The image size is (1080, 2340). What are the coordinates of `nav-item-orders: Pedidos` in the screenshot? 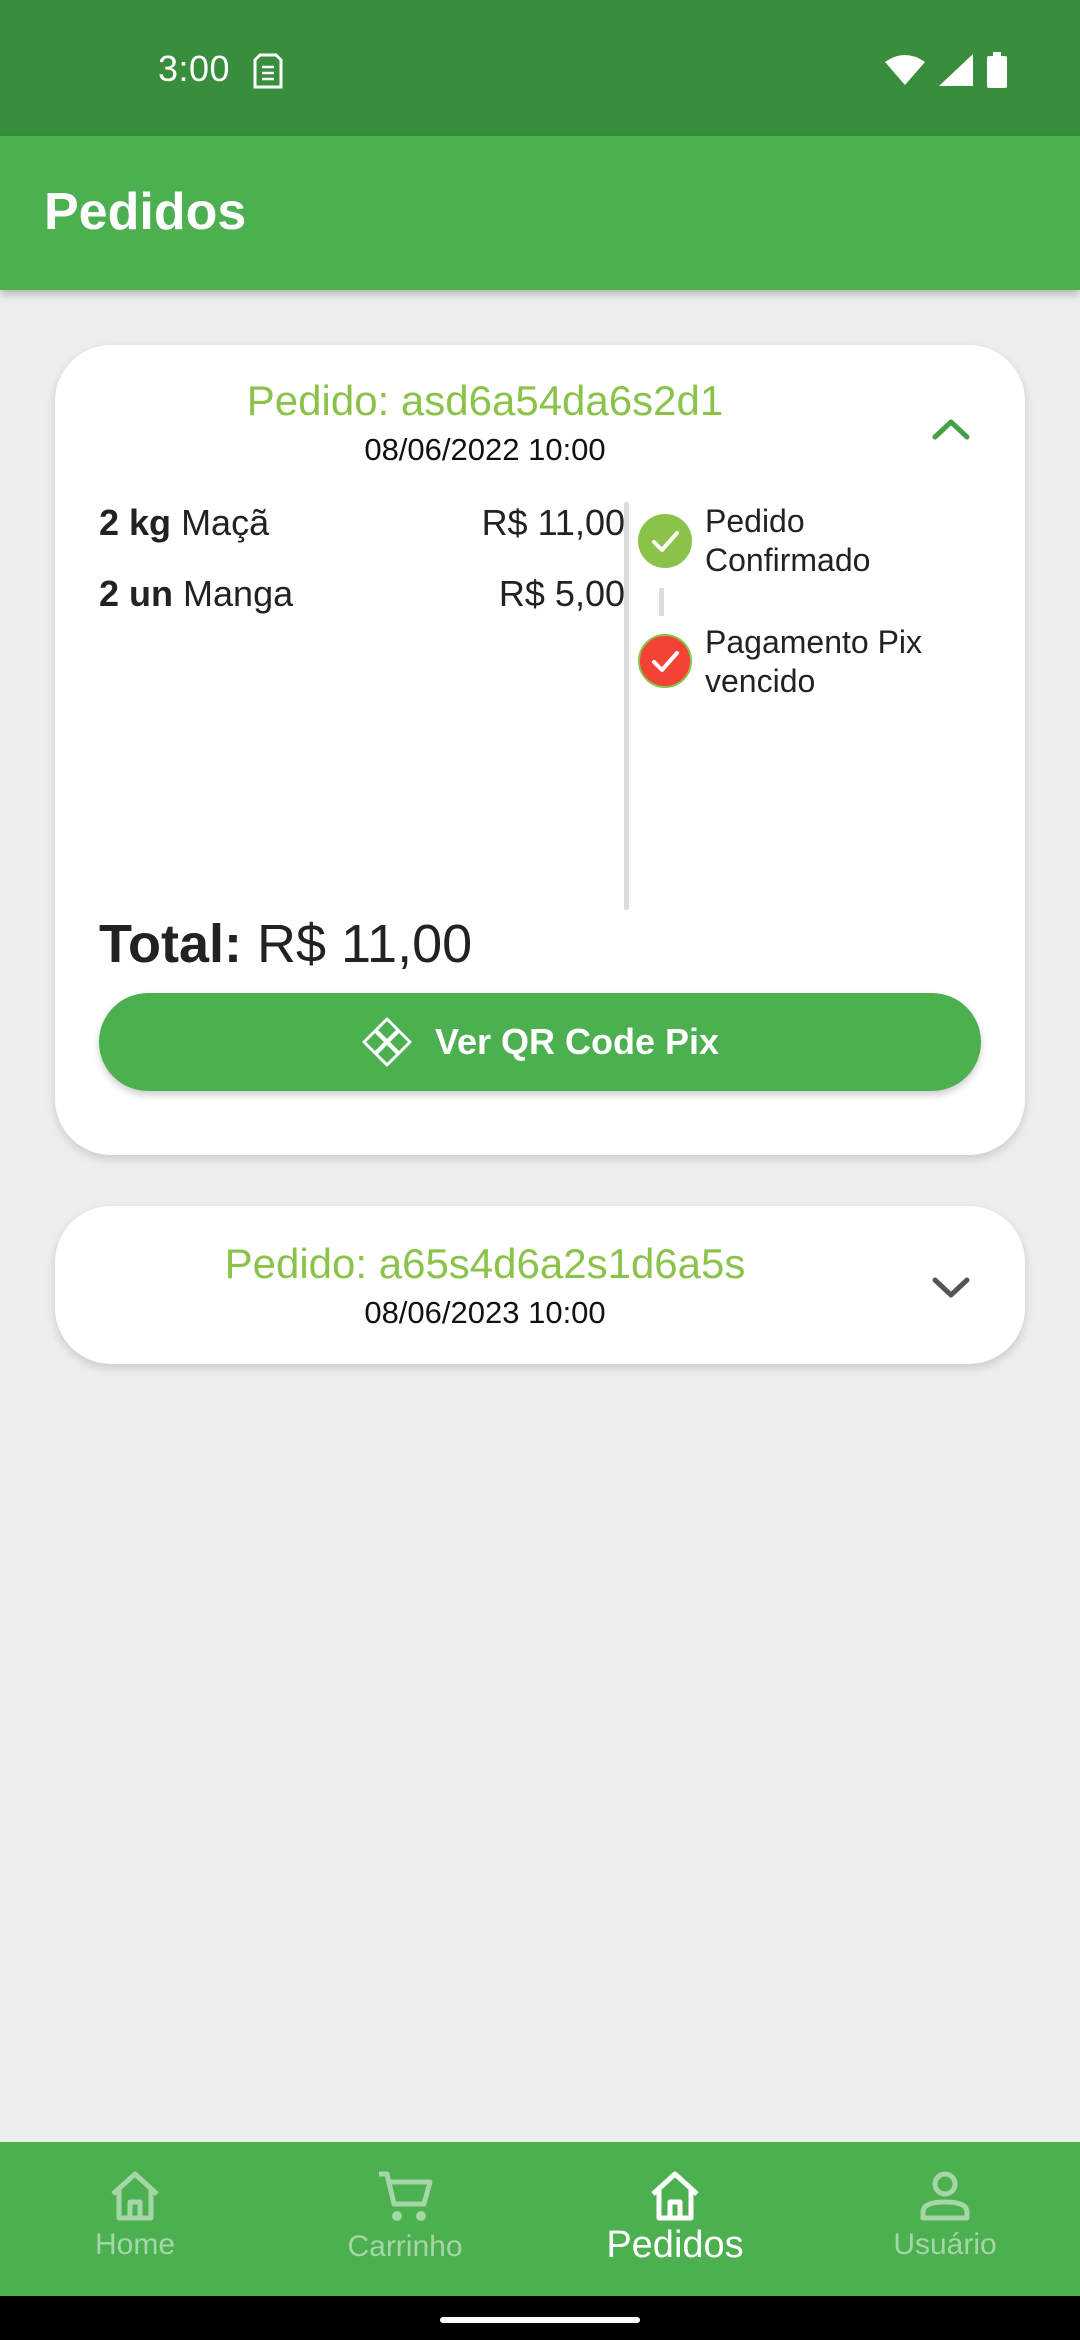 It's located at (675, 2219).